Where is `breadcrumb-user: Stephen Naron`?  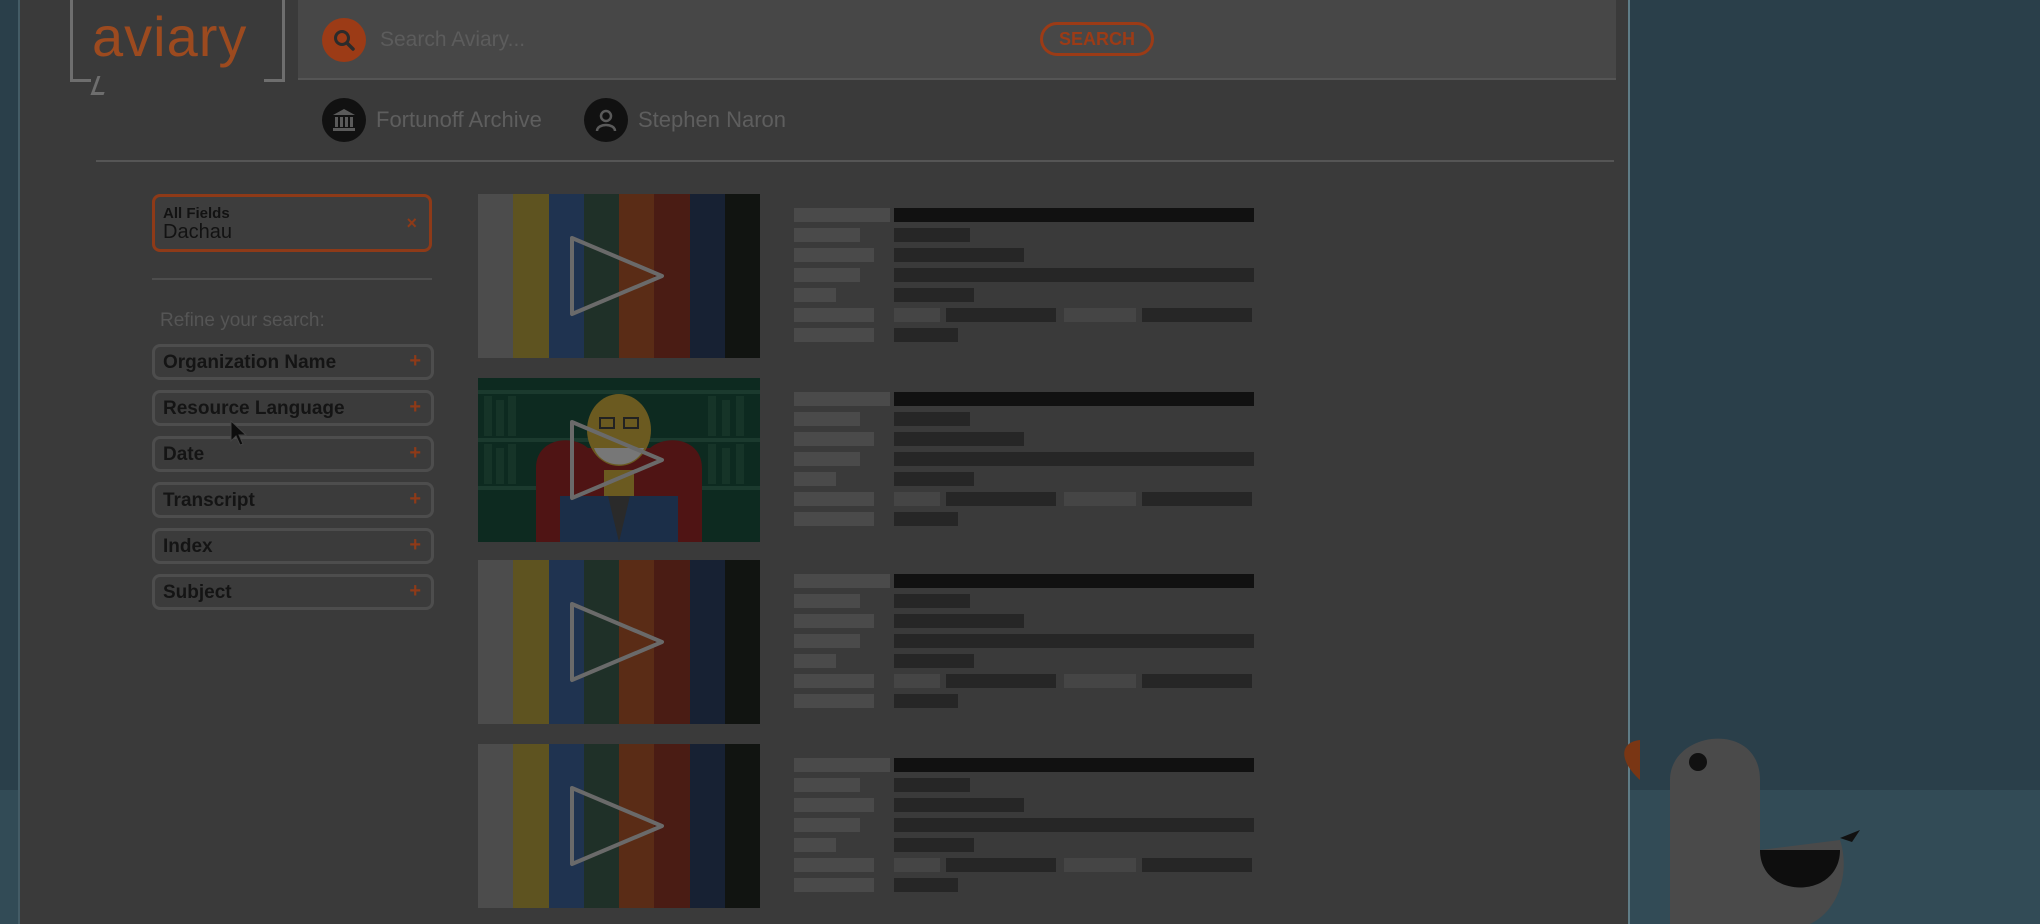
breadcrumb-user: Stephen Naron is located at coordinates (685, 120).